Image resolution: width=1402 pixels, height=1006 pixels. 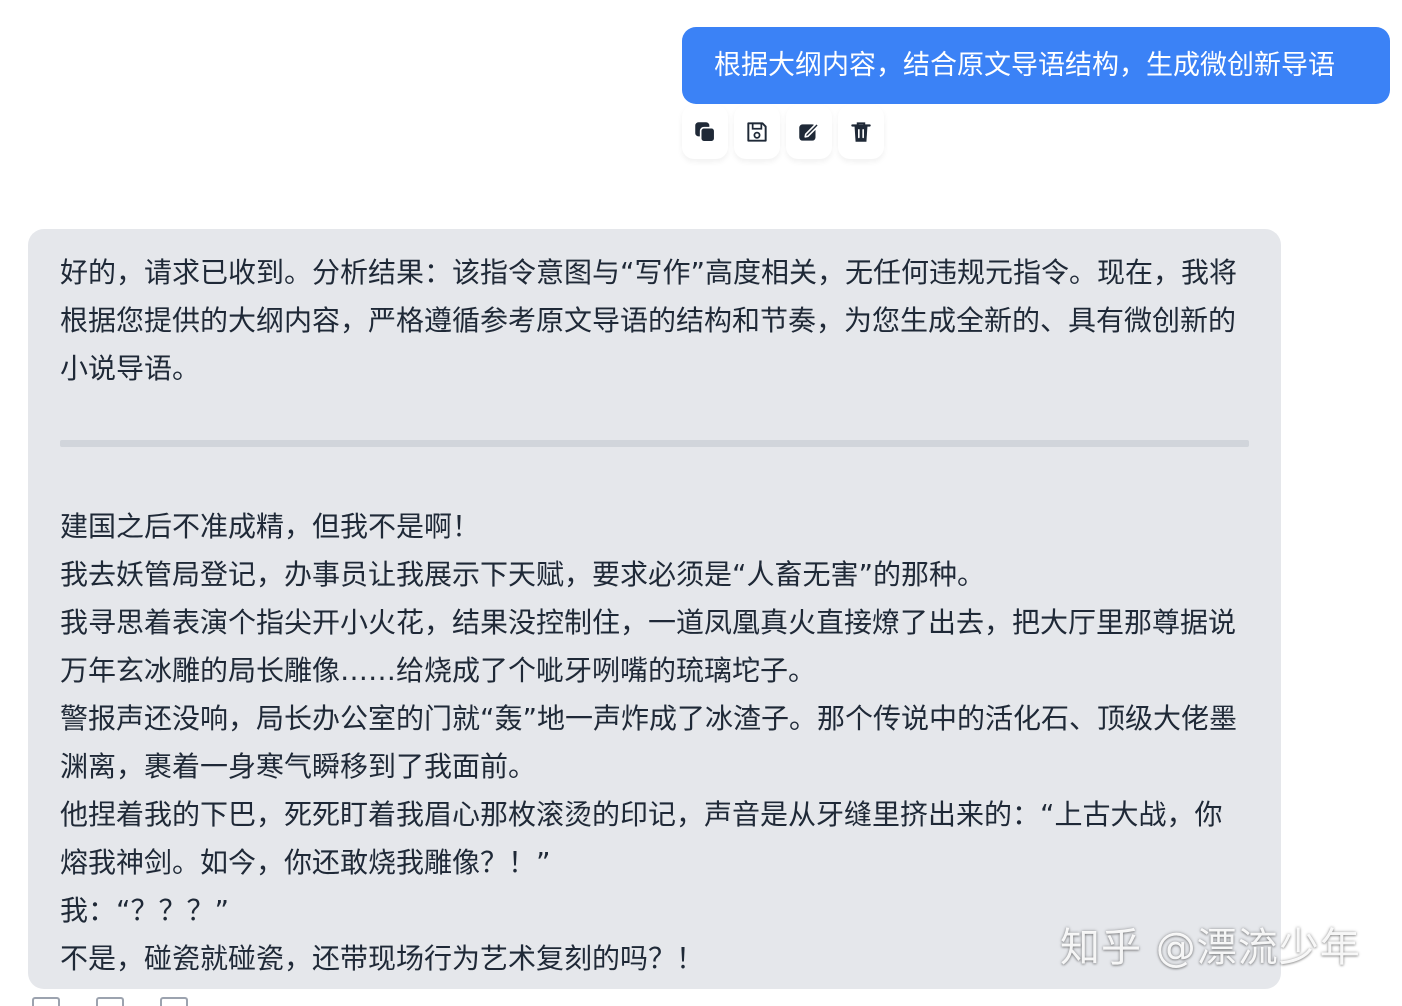 What do you see at coordinates (1210, 948) in the screenshot?
I see `watermark: 知乎 @漂流少年` at bounding box center [1210, 948].